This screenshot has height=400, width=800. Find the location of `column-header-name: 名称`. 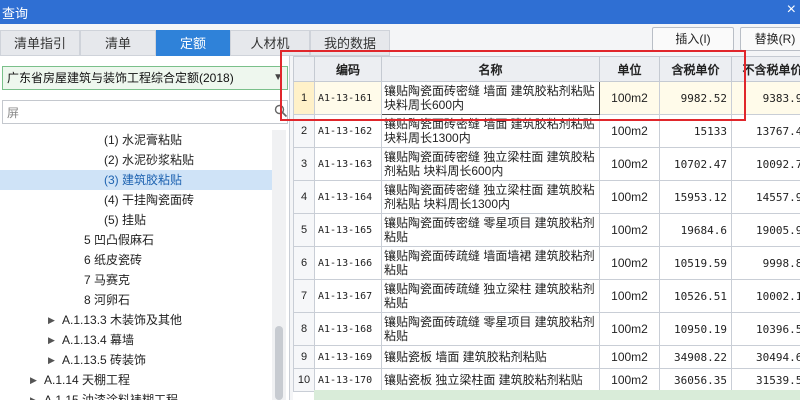

column-header-name: 名称 is located at coordinates (490, 69).